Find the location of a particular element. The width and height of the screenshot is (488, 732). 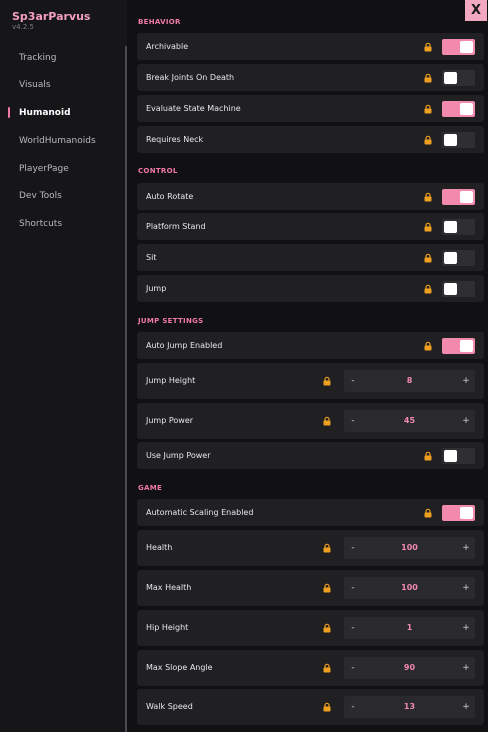

toggle-break-joints is located at coordinates (458, 78).